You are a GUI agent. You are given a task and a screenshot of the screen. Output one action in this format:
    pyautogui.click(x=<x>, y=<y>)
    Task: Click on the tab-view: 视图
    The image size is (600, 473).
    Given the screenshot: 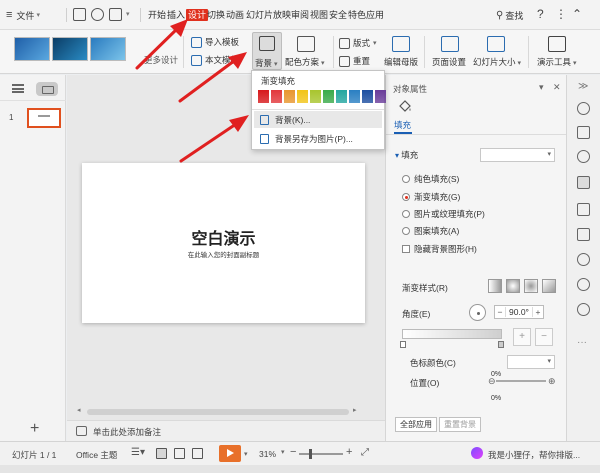 What is the action you would take?
    pyautogui.click(x=319, y=15)
    